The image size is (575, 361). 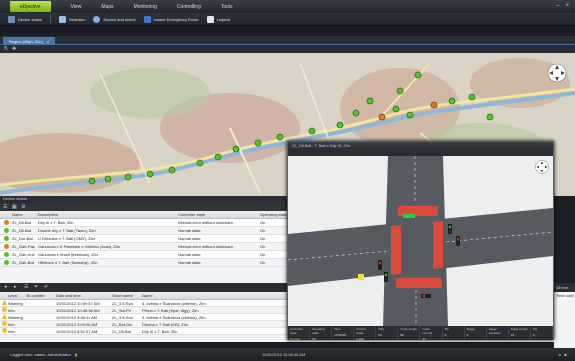 I want to click on status-grid-label: Cycle length, so click(x=408, y=329).